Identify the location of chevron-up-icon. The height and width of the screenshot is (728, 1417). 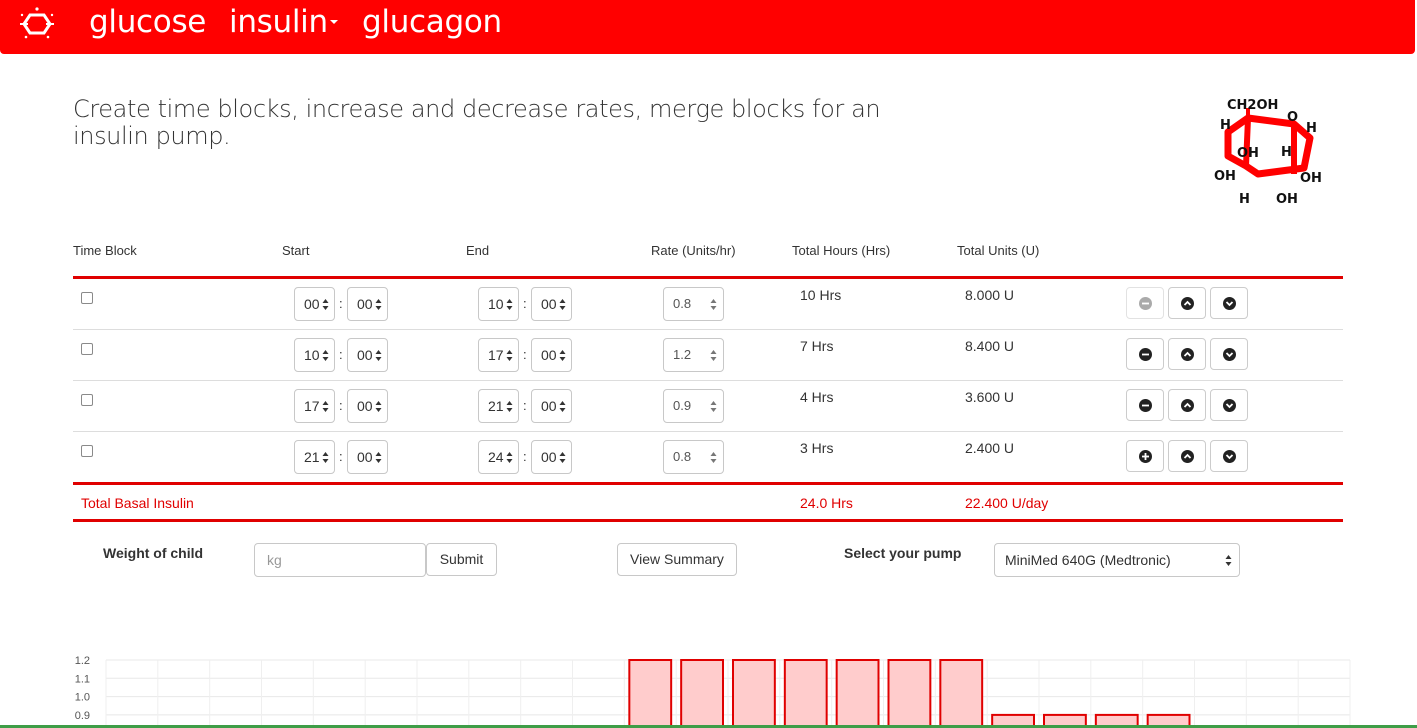
(1187, 354).